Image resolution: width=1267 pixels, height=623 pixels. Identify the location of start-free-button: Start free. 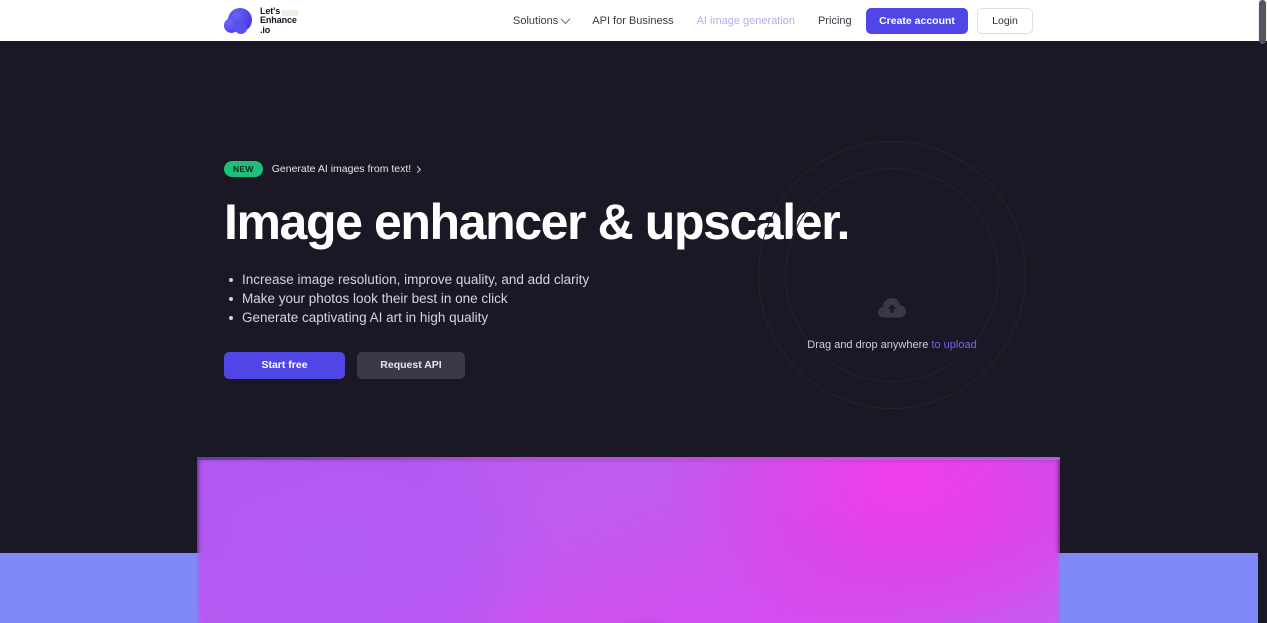
(284, 365).